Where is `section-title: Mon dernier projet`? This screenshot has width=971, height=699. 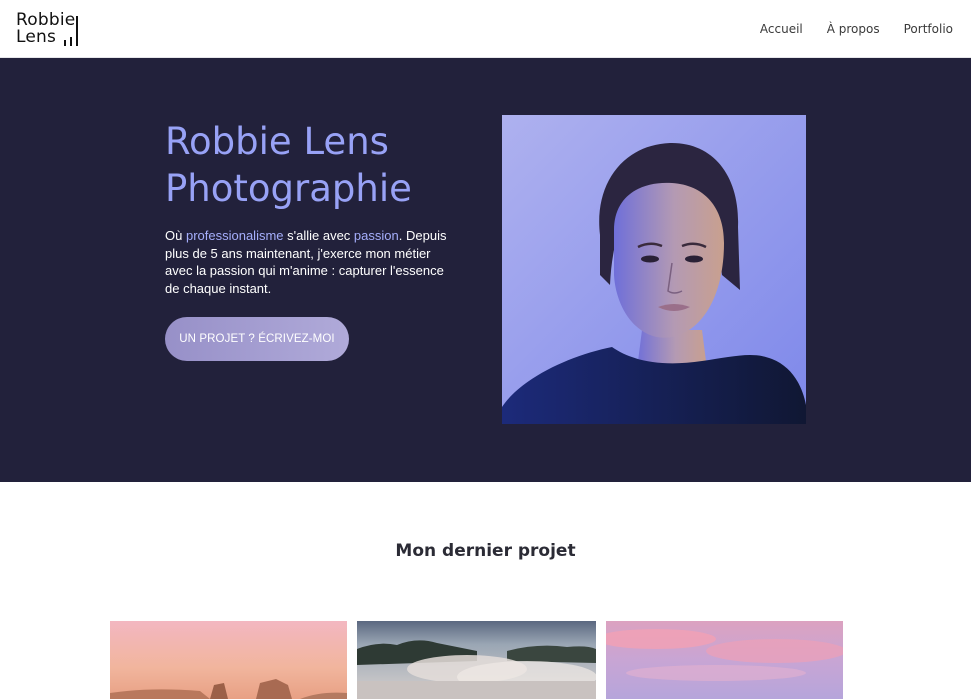
section-title: Mon dernier projet is located at coordinates (485, 551).